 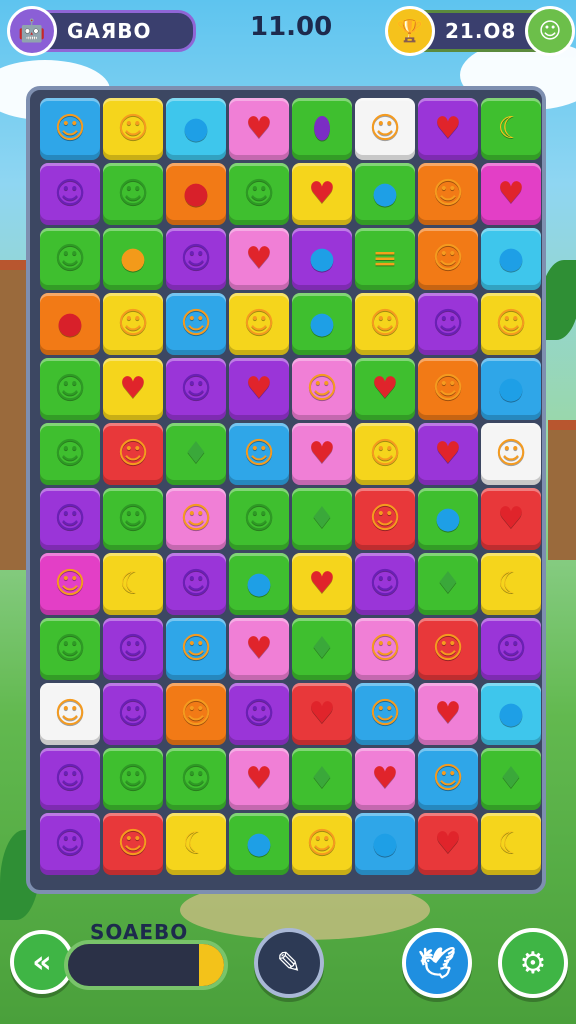 What do you see at coordinates (322, 259) in the screenshot?
I see `tile-purple-drop: ●` at bounding box center [322, 259].